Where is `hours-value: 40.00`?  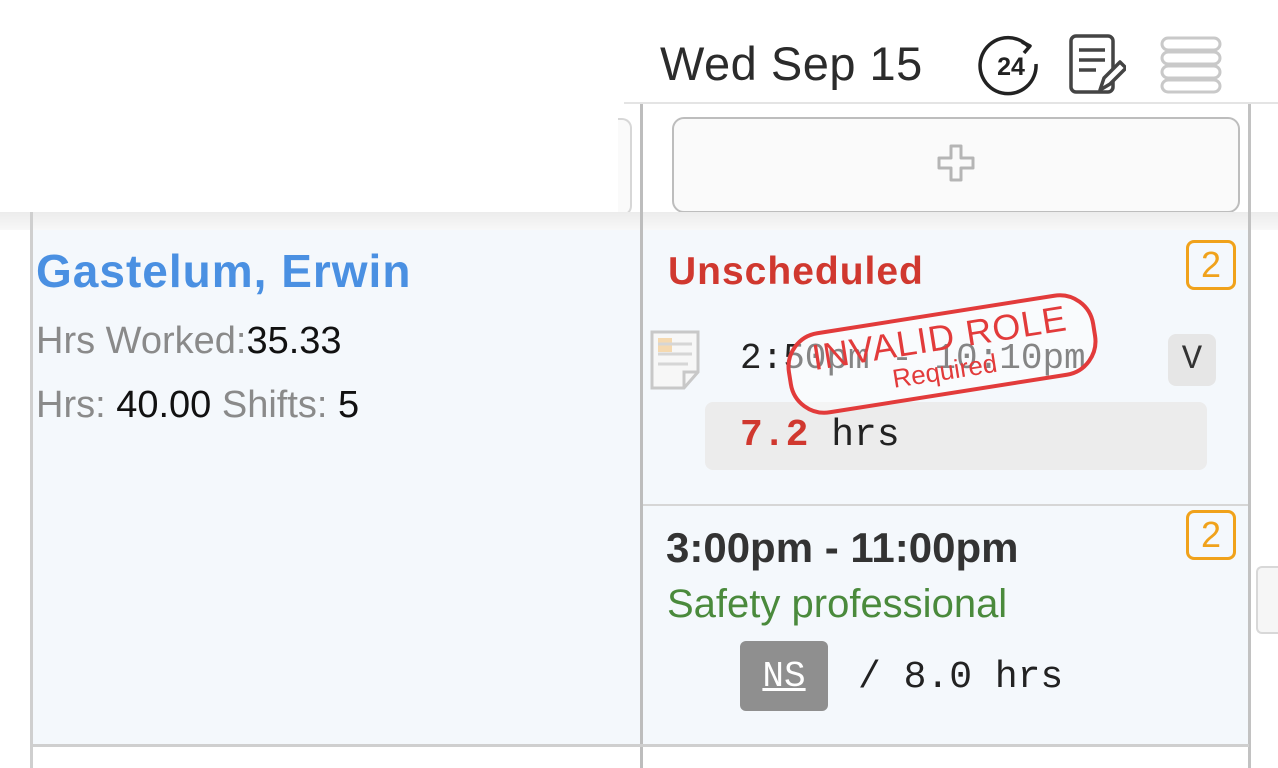 hours-value: 40.00 is located at coordinates (164, 405).